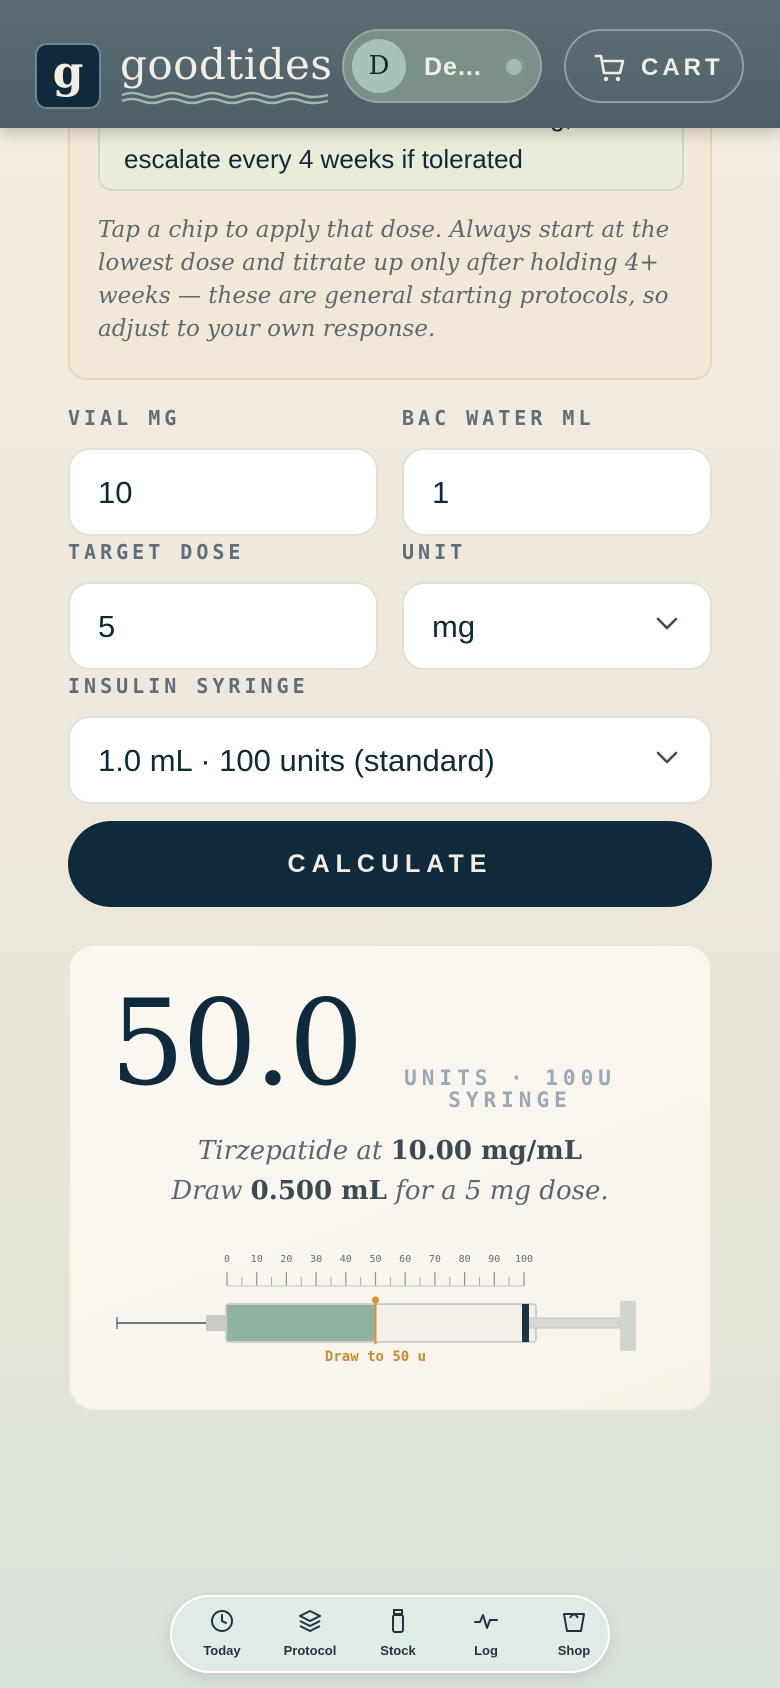 Image resolution: width=780 pixels, height=1688 pixels. What do you see at coordinates (398, 1650) in the screenshot?
I see `nav-label-stock: Stock` at bounding box center [398, 1650].